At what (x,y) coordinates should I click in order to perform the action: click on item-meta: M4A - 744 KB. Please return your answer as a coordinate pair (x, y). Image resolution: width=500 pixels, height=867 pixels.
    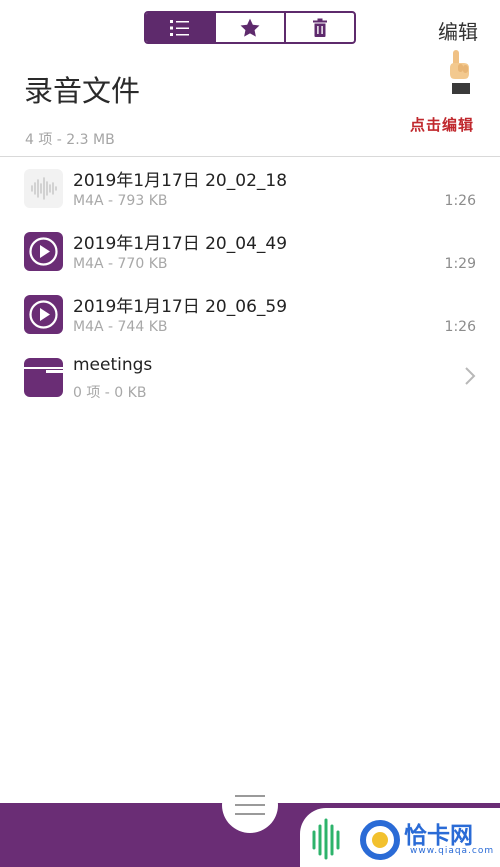
    Looking at the image, I should click on (120, 327).